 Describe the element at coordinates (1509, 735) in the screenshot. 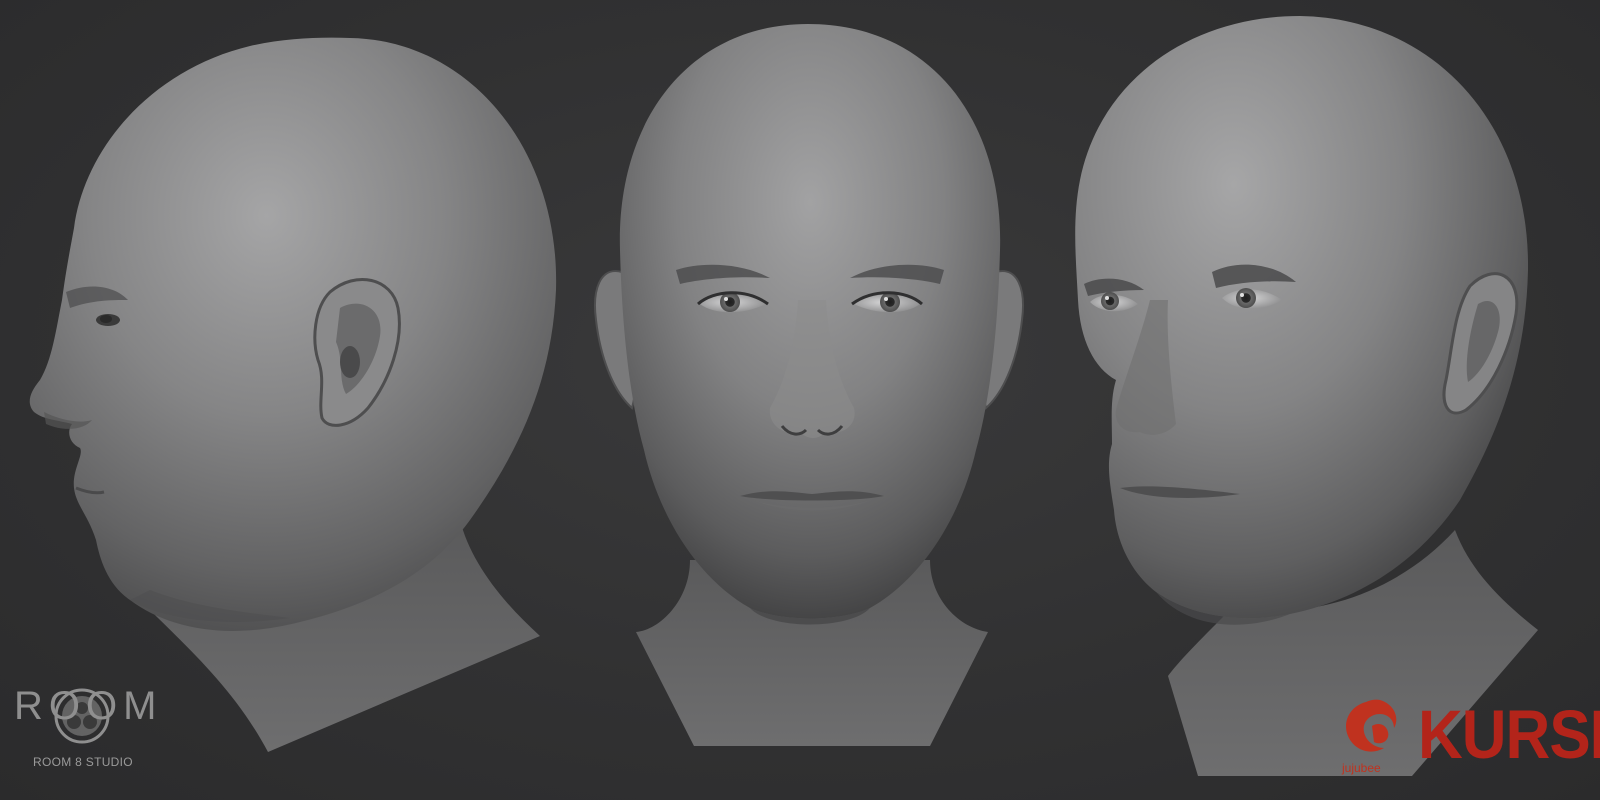

I see `kursk-logo: KURSK` at that location.